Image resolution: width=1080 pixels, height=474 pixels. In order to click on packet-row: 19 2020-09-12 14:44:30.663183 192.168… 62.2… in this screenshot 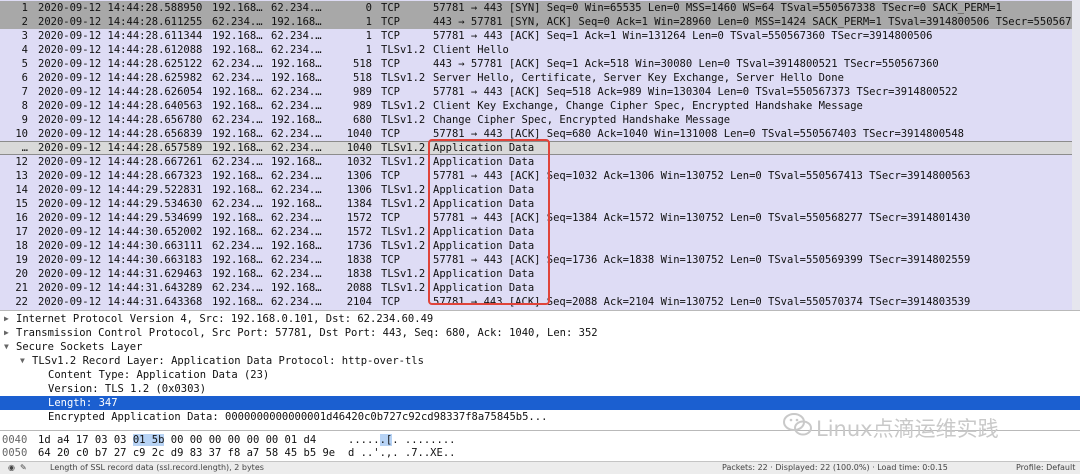, I will do `click(540, 260)`.